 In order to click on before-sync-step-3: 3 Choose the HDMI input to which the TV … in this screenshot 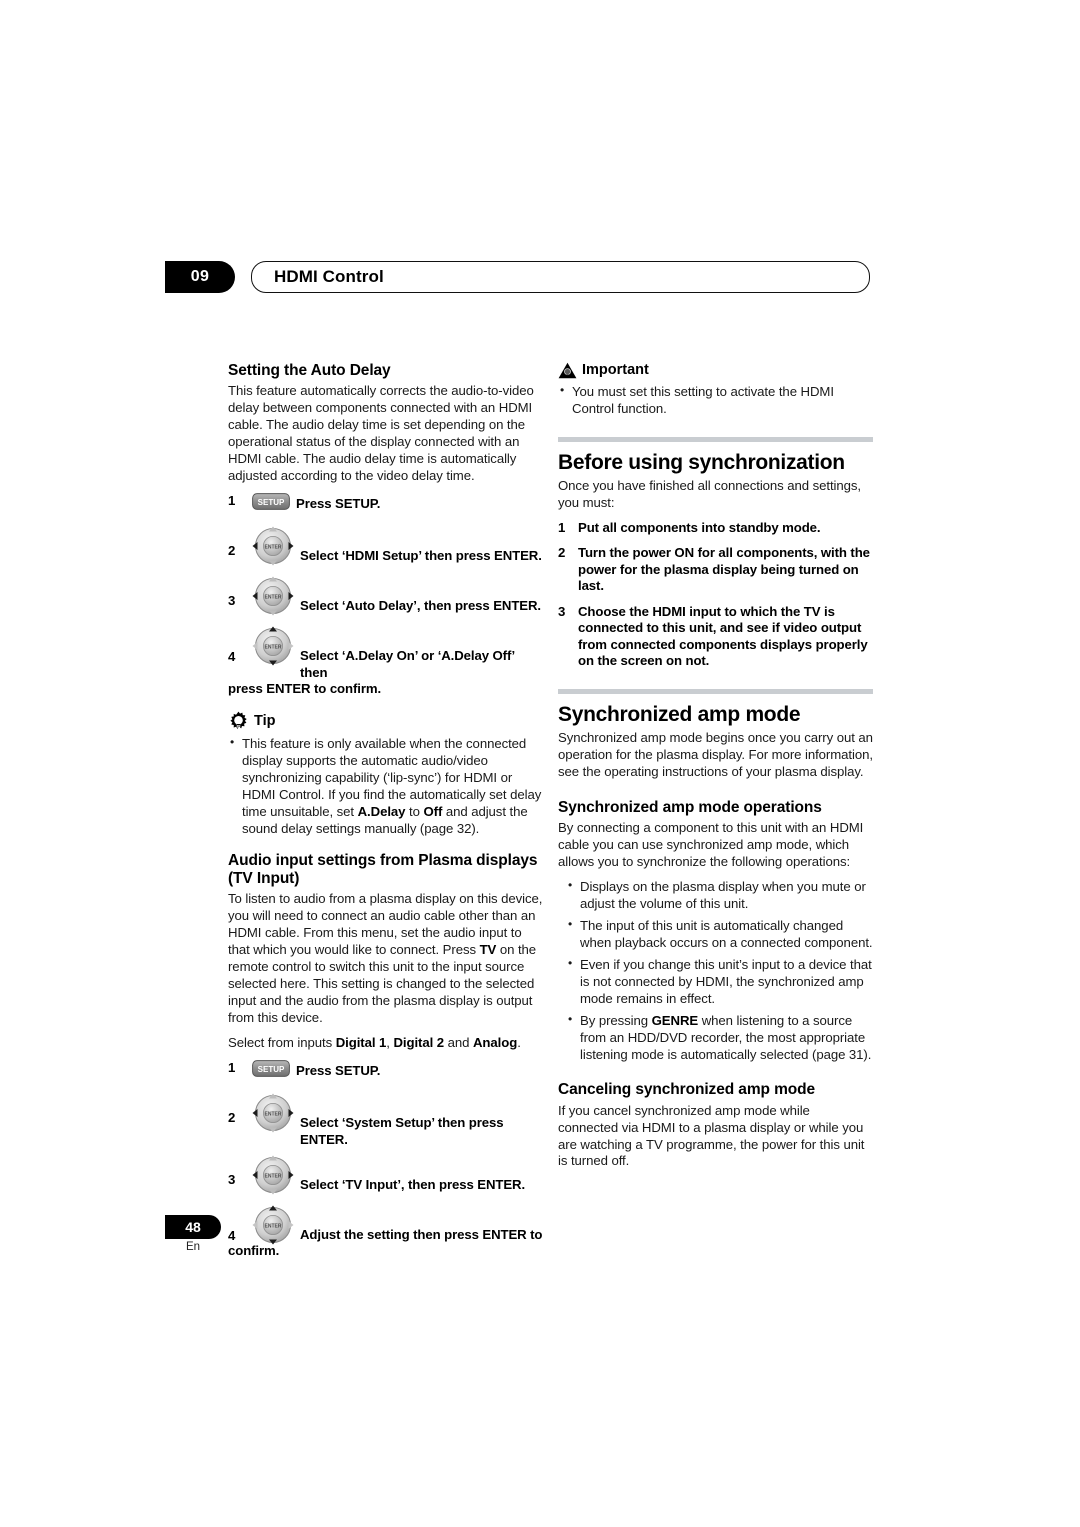, I will do `click(715, 637)`.